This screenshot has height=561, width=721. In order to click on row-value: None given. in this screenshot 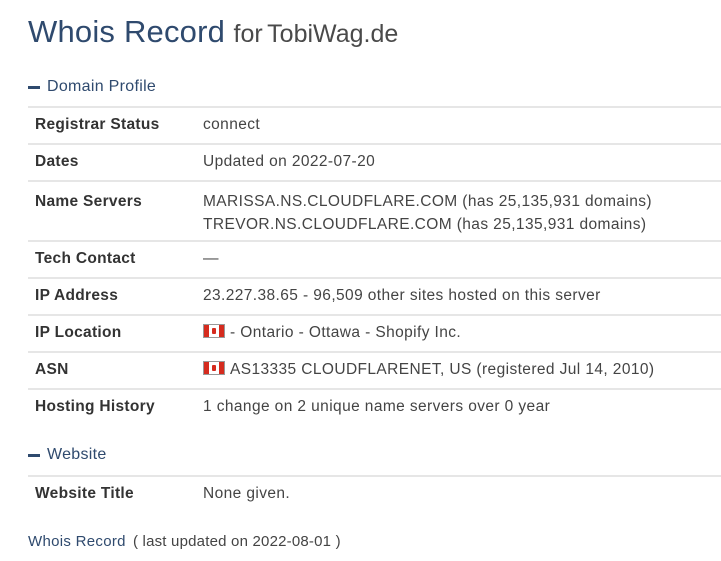, I will do `click(247, 493)`.